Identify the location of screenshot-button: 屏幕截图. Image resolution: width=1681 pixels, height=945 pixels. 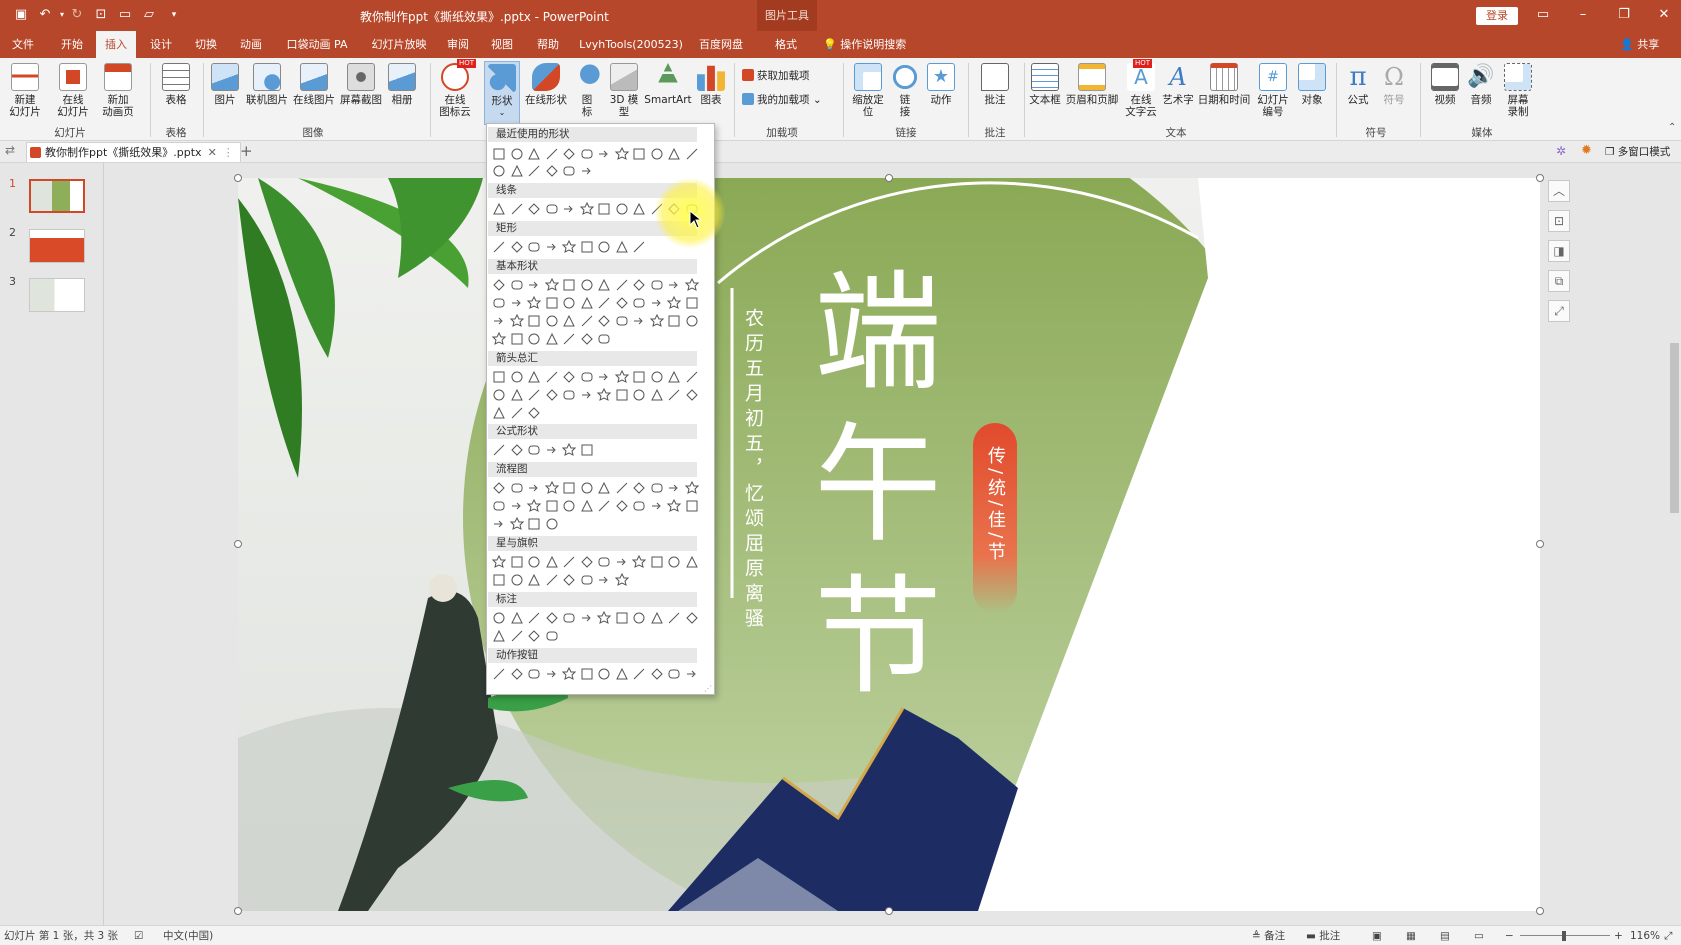
(361, 93).